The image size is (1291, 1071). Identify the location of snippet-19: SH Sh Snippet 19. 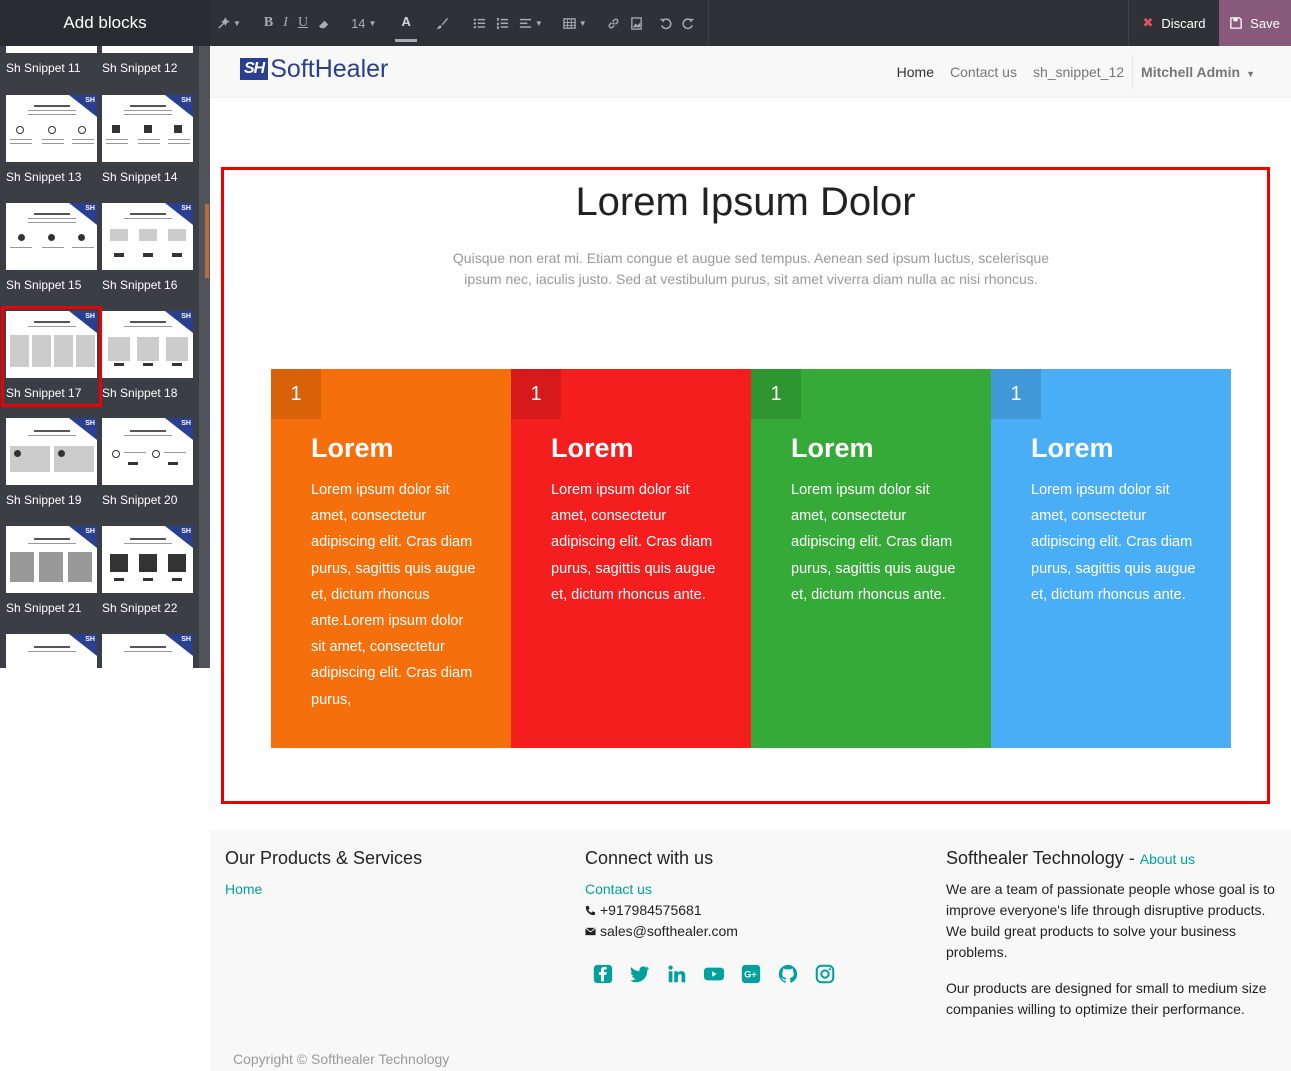
(52, 462).